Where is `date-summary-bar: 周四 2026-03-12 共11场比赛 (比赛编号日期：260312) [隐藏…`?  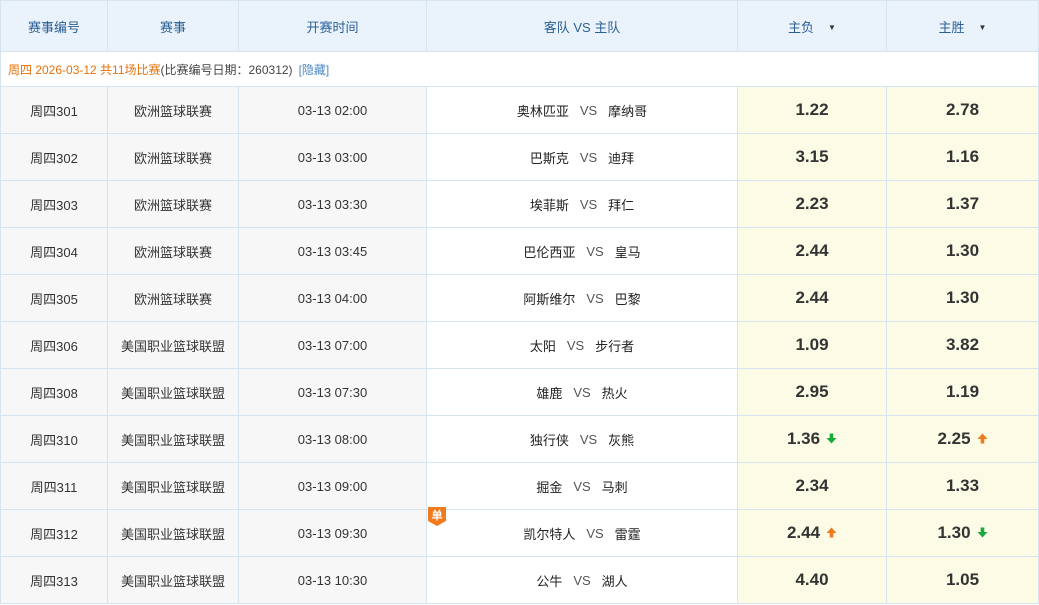
date-summary-bar: 周四 2026-03-12 共11场比赛 (比赛编号日期：260312) [隐藏… is located at coordinates (519, 69).